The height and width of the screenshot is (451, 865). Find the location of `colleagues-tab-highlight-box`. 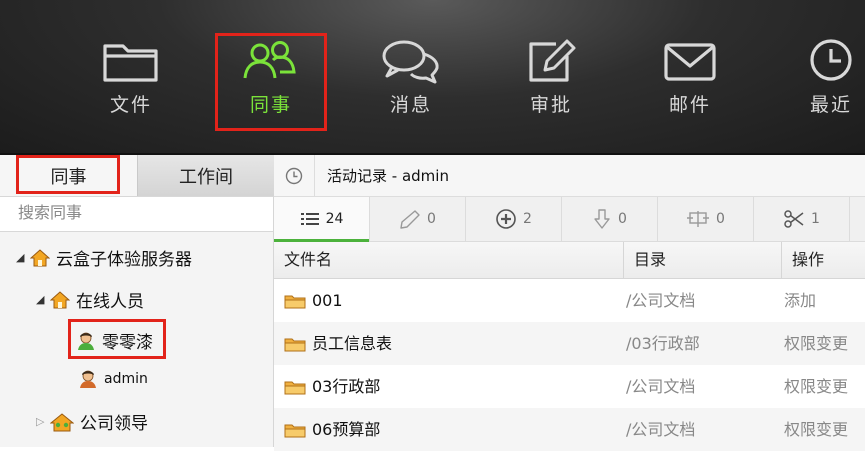

colleagues-tab-highlight-box is located at coordinates (68, 174).